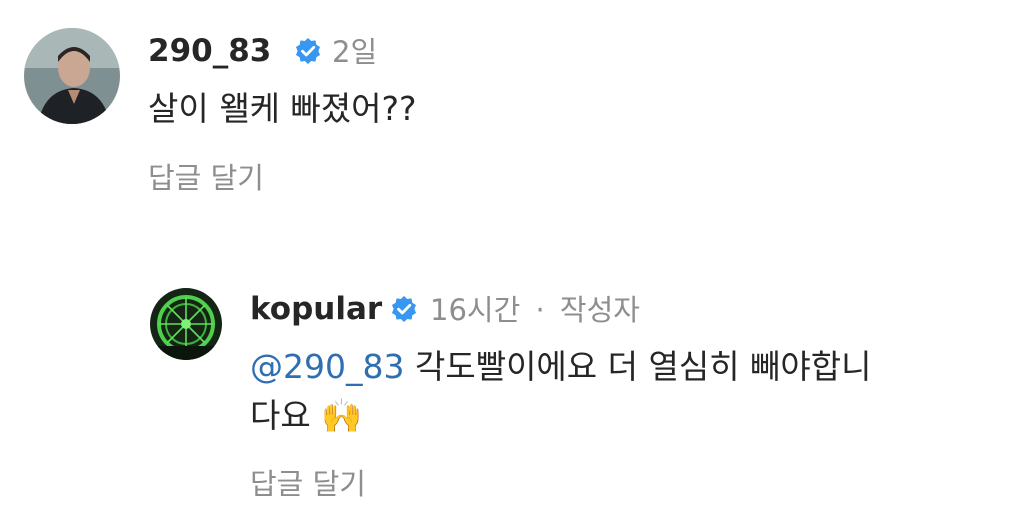 Image resolution: width=1024 pixels, height=520 pixels. What do you see at coordinates (643, 366) in the screenshot?
I see `reply-text: 각도빨이에요 더 열심히 빼야합니` at bounding box center [643, 366].